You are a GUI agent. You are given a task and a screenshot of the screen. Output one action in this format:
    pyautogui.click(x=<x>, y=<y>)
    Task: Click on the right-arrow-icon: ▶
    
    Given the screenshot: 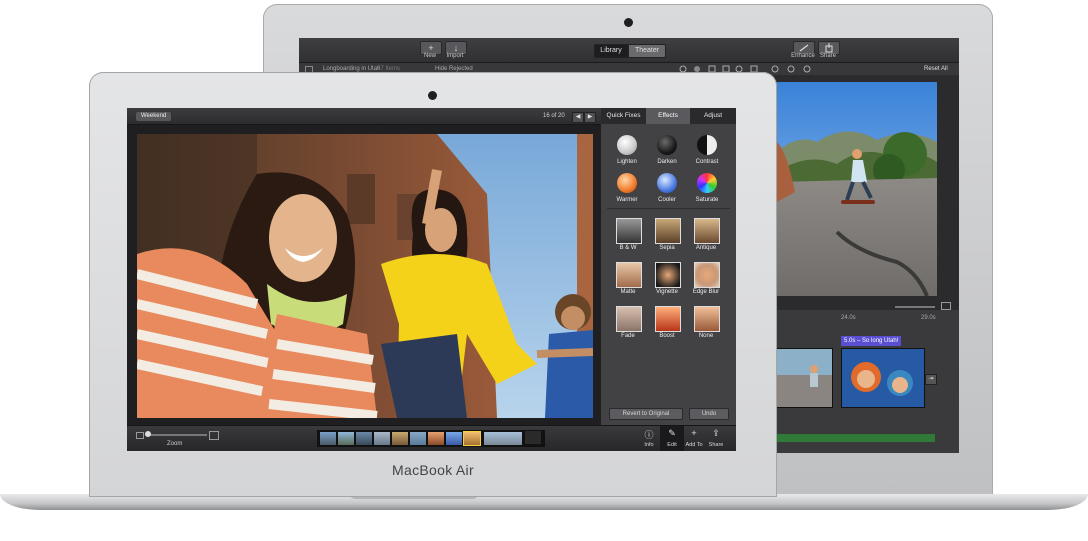 What is the action you would take?
    pyautogui.click(x=590, y=117)
    